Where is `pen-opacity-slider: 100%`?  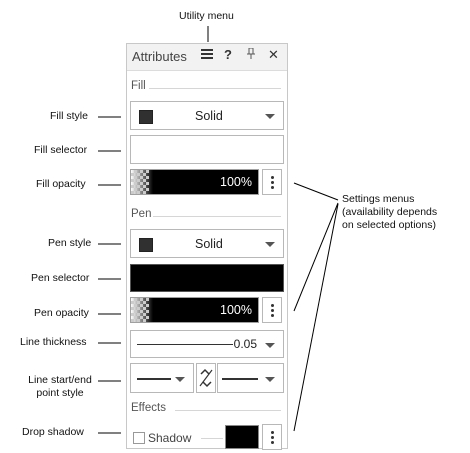 pen-opacity-slider: 100% is located at coordinates (194, 310).